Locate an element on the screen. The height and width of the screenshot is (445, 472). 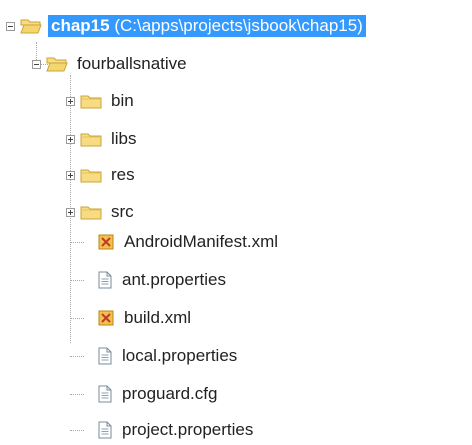
root-name: chap15 is located at coordinates (80, 25).